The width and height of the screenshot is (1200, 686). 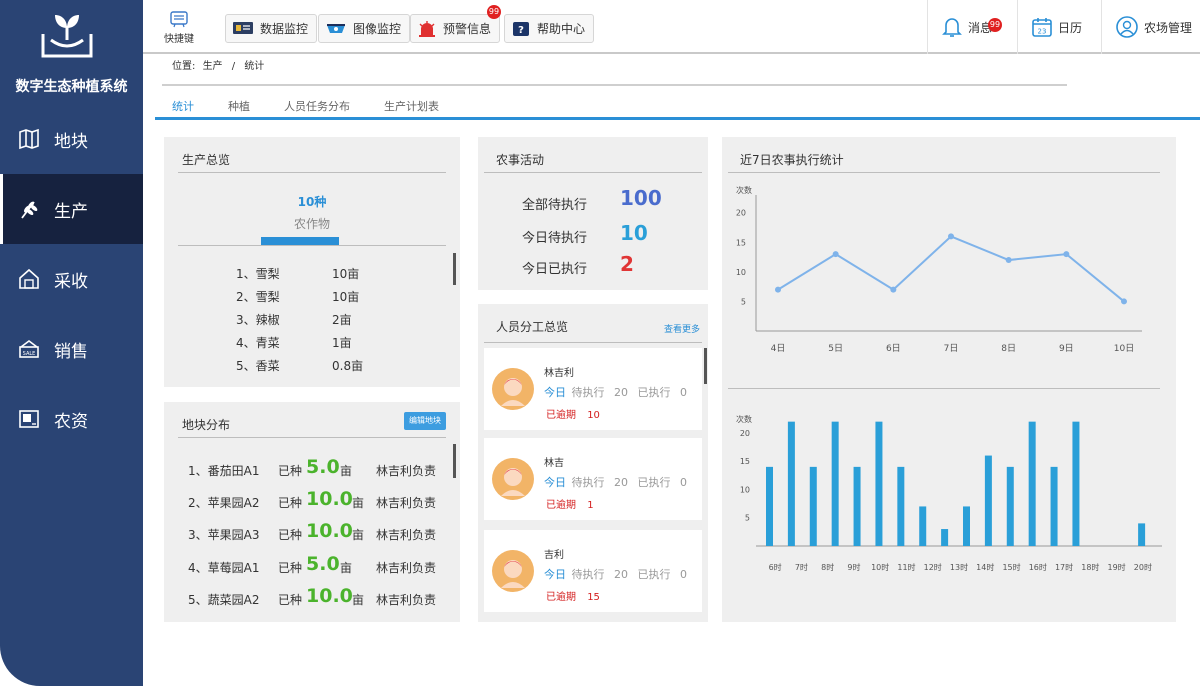 What do you see at coordinates (555, 269) in the screenshot?
I see `activity-label: 今日已执行` at bounding box center [555, 269].